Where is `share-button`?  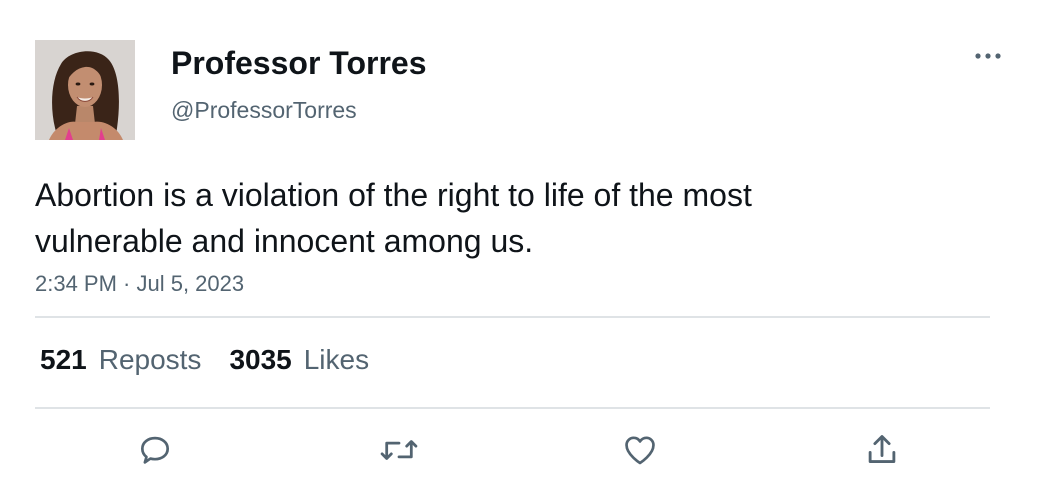 share-button is located at coordinates (882, 450).